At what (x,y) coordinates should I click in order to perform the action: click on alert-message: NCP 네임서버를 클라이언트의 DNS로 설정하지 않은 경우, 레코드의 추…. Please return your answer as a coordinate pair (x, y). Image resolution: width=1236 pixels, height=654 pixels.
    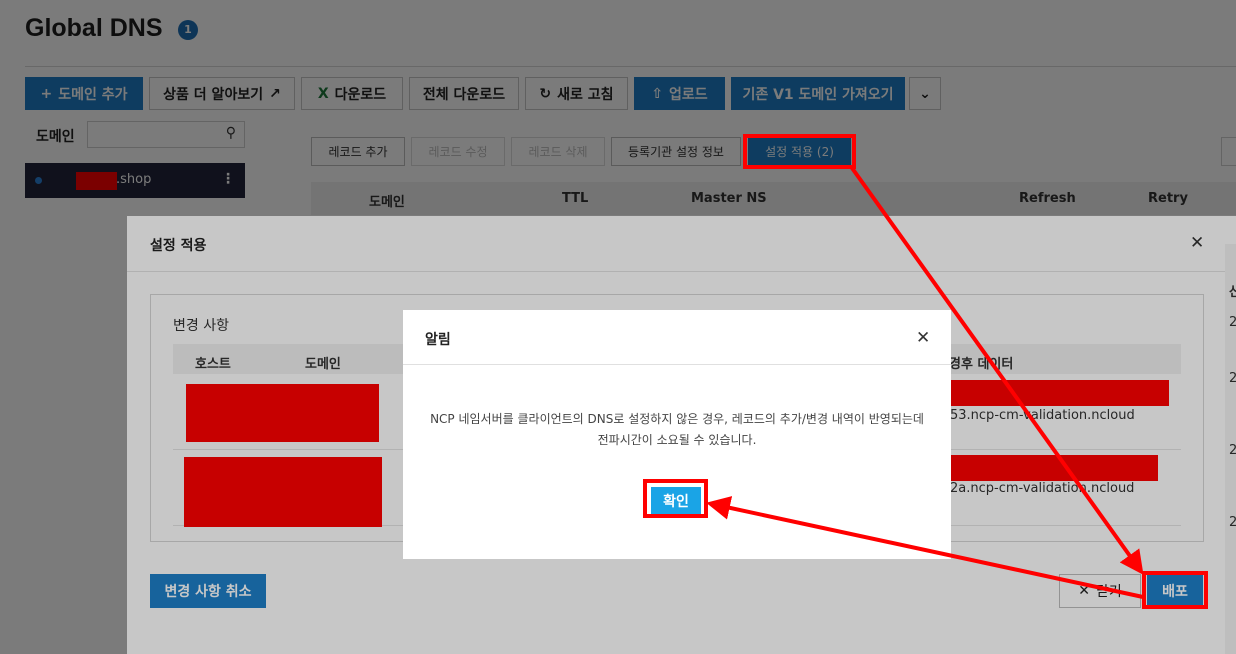
    Looking at the image, I should click on (677, 429).